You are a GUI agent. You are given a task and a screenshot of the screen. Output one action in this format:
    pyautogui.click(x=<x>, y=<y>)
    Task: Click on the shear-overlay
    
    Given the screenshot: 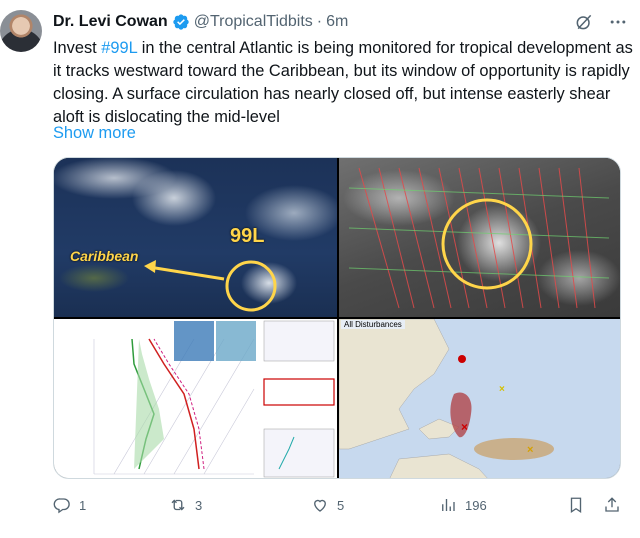 What is the action you would take?
    pyautogui.click(x=479, y=238)
    